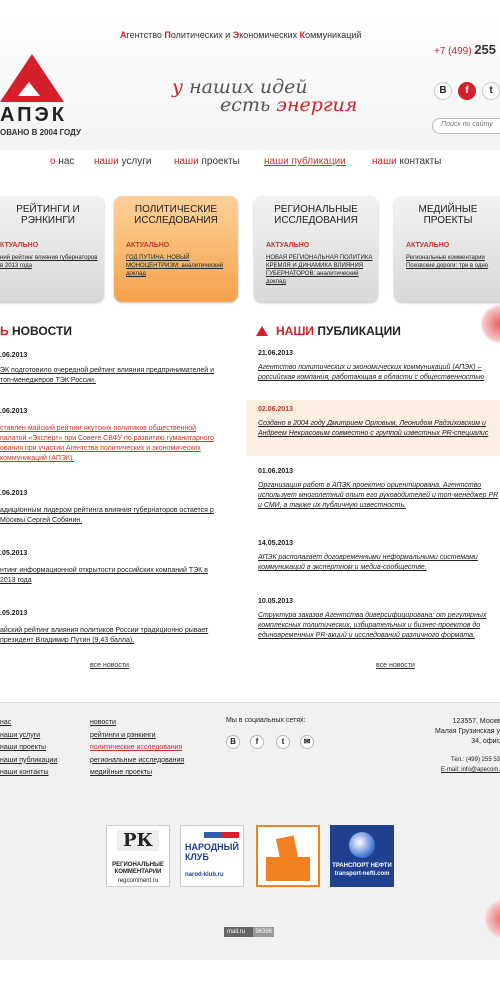 The width and height of the screenshot is (500, 1000). What do you see at coordinates (395, 665) in the screenshot?
I see `all-publications-link: все новости` at bounding box center [395, 665].